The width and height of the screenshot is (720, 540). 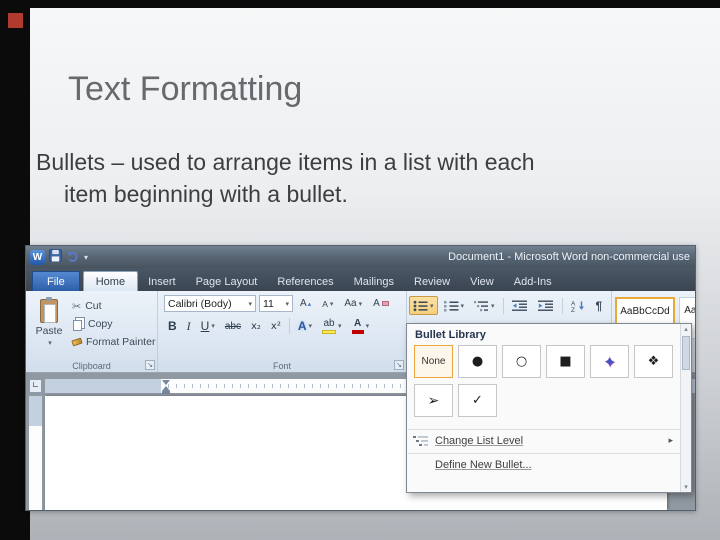 What do you see at coordinates (325, 303) in the screenshot?
I see `shrink-font-glyph: A` at bounding box center [325, 303].